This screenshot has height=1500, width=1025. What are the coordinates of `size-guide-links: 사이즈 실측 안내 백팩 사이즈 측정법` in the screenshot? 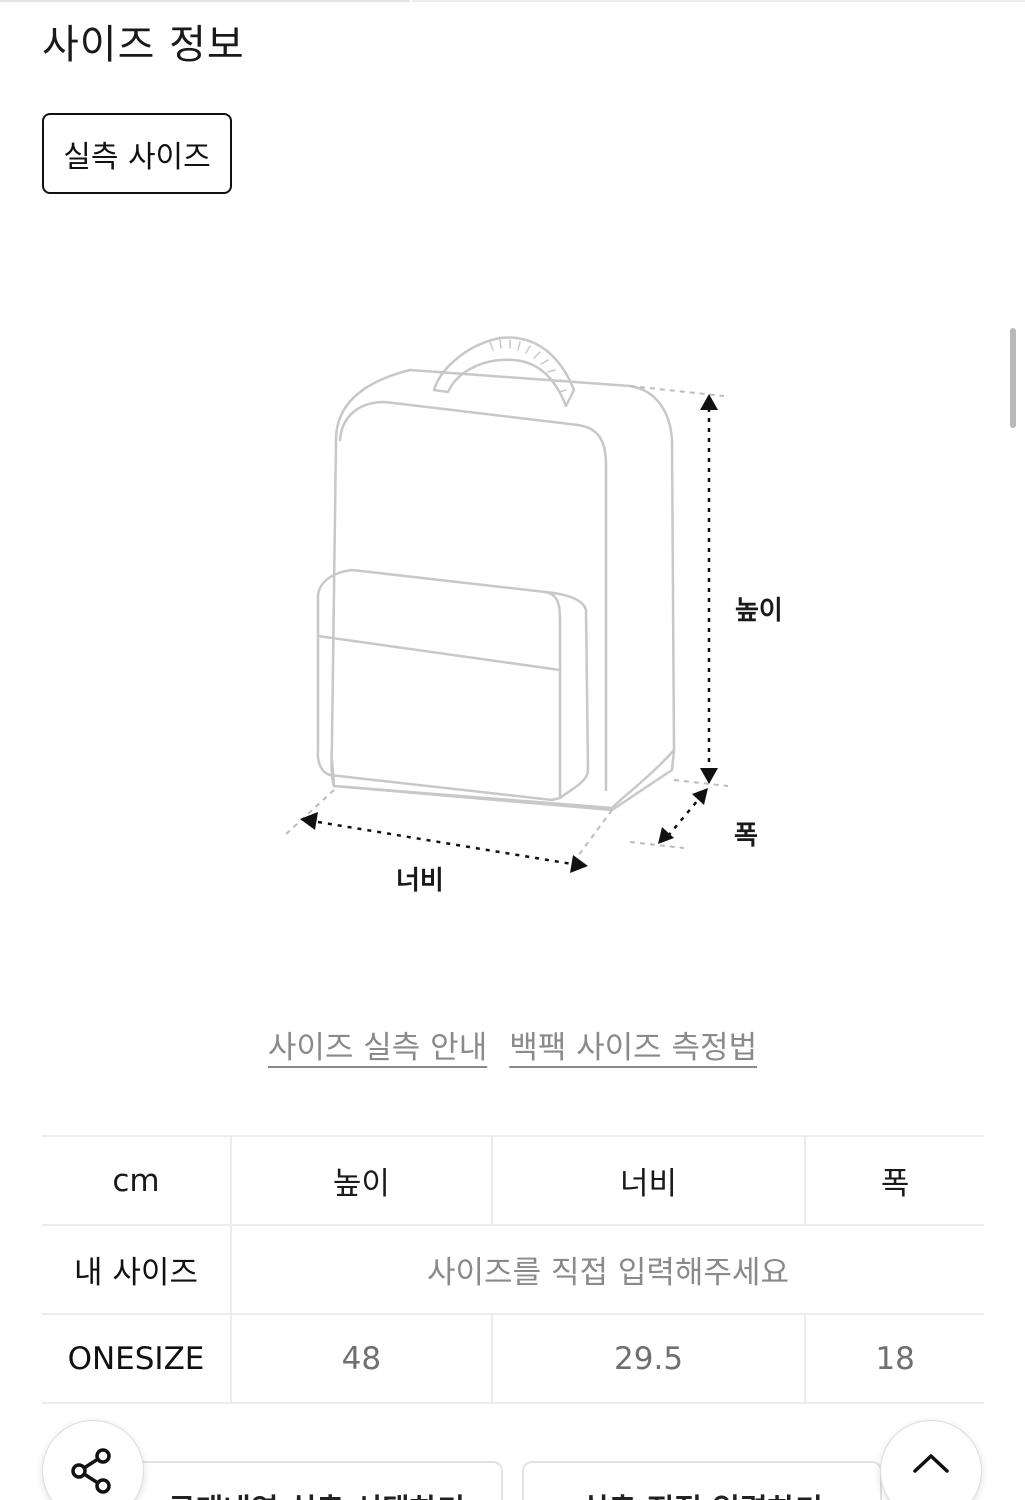 It's located at (512, 1047).